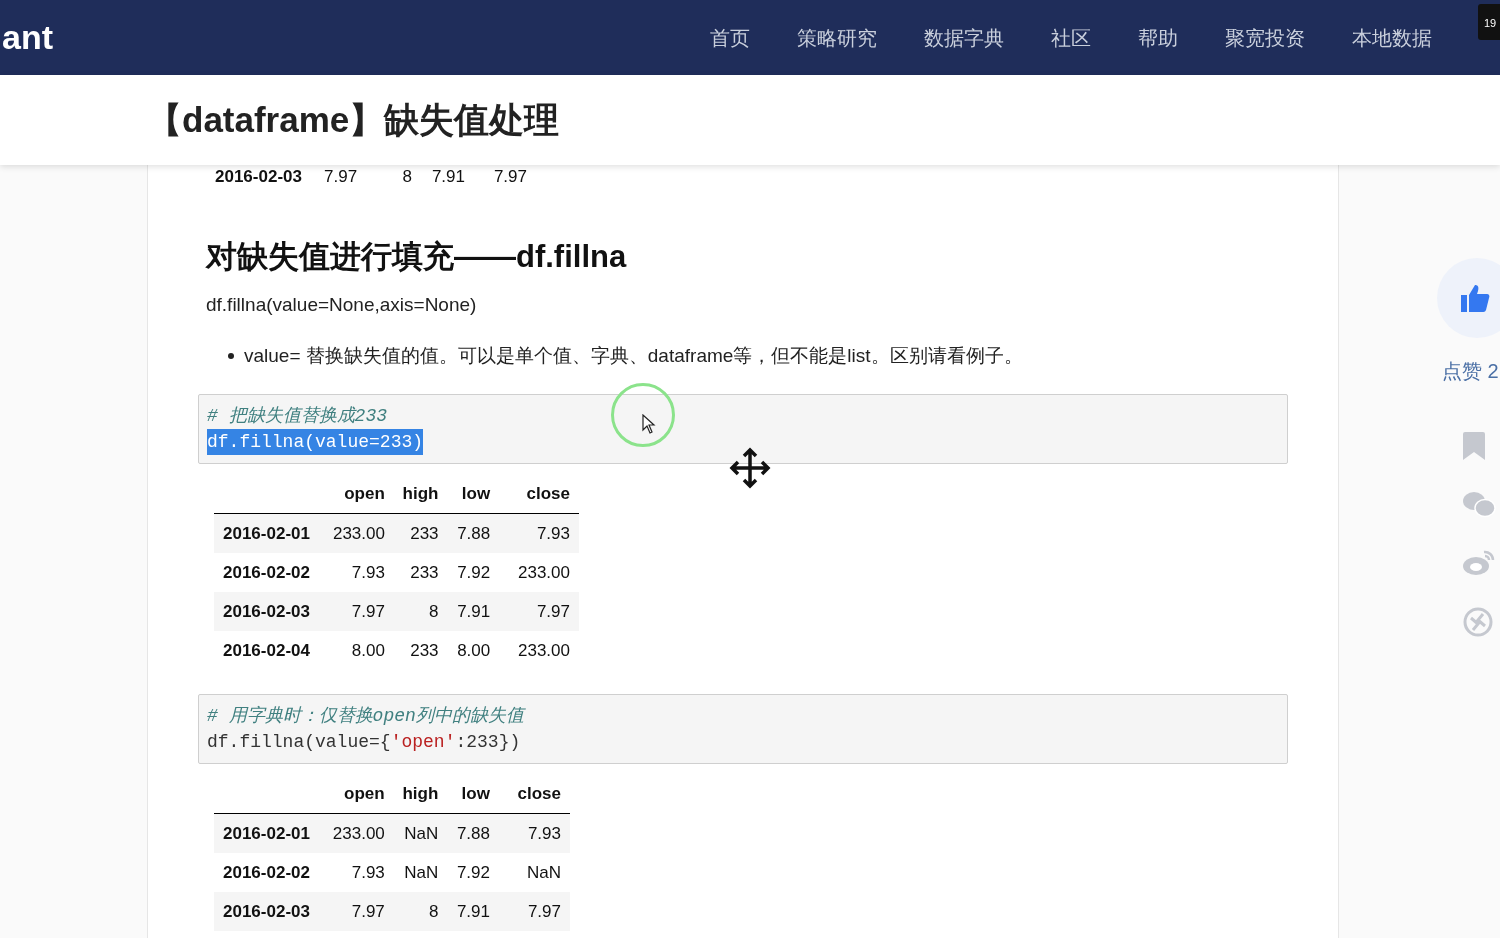  I want to click on like-button, so click(1468, 298).